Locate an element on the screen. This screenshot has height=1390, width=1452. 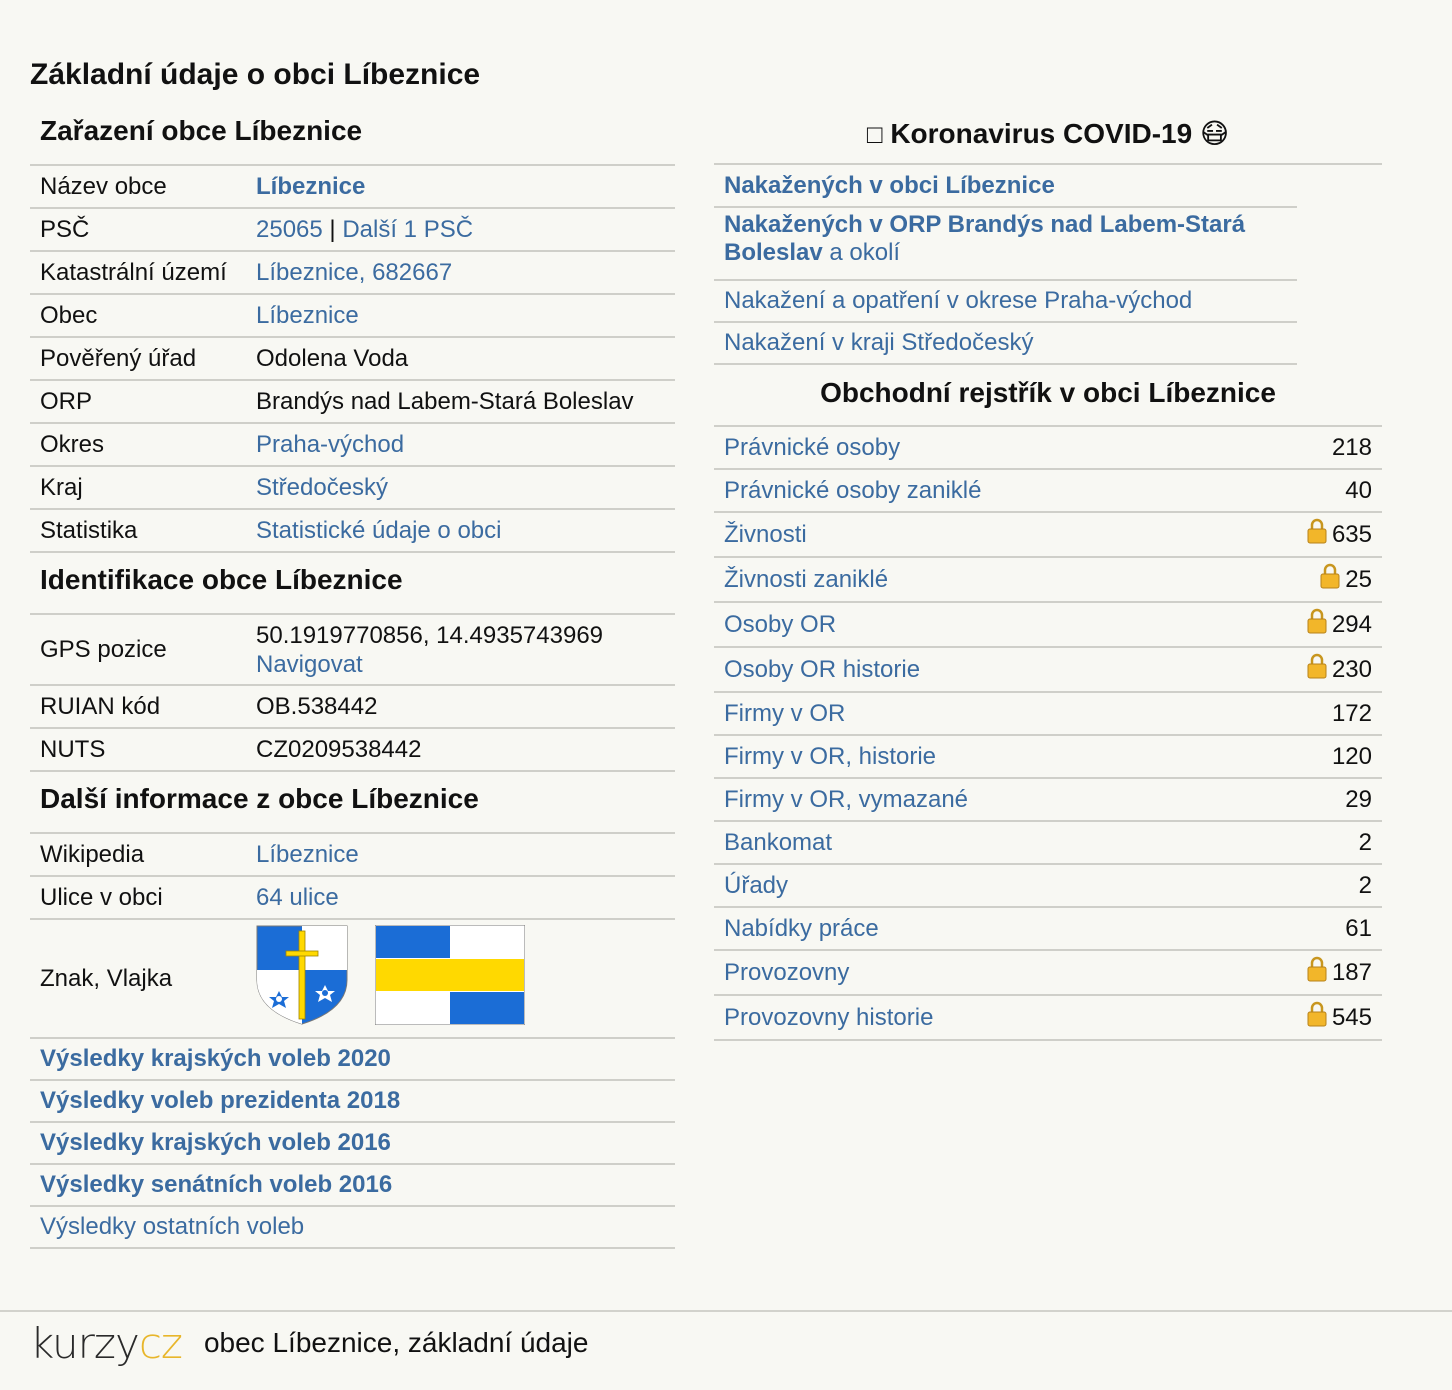
row-label: Znak, Vlajka is located at coordinates (138, 979).